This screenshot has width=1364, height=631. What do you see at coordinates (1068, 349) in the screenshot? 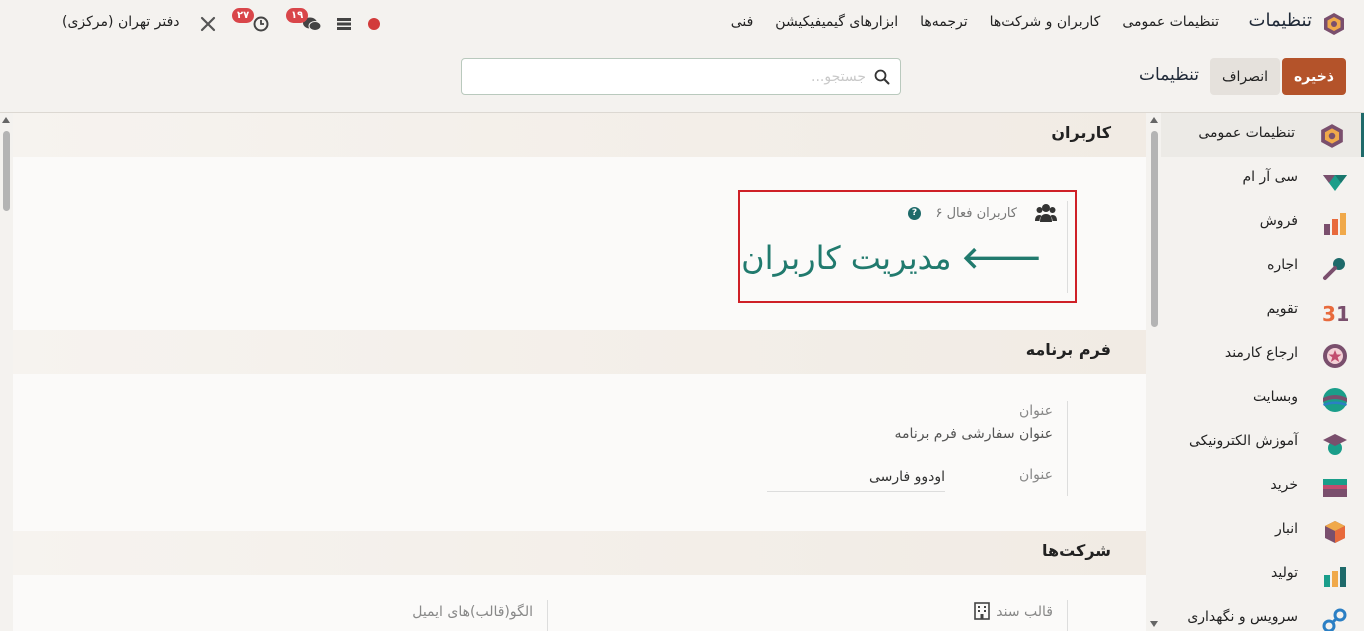
I see `section-title: فرم برنامه` at bounding box center [1068, 349].